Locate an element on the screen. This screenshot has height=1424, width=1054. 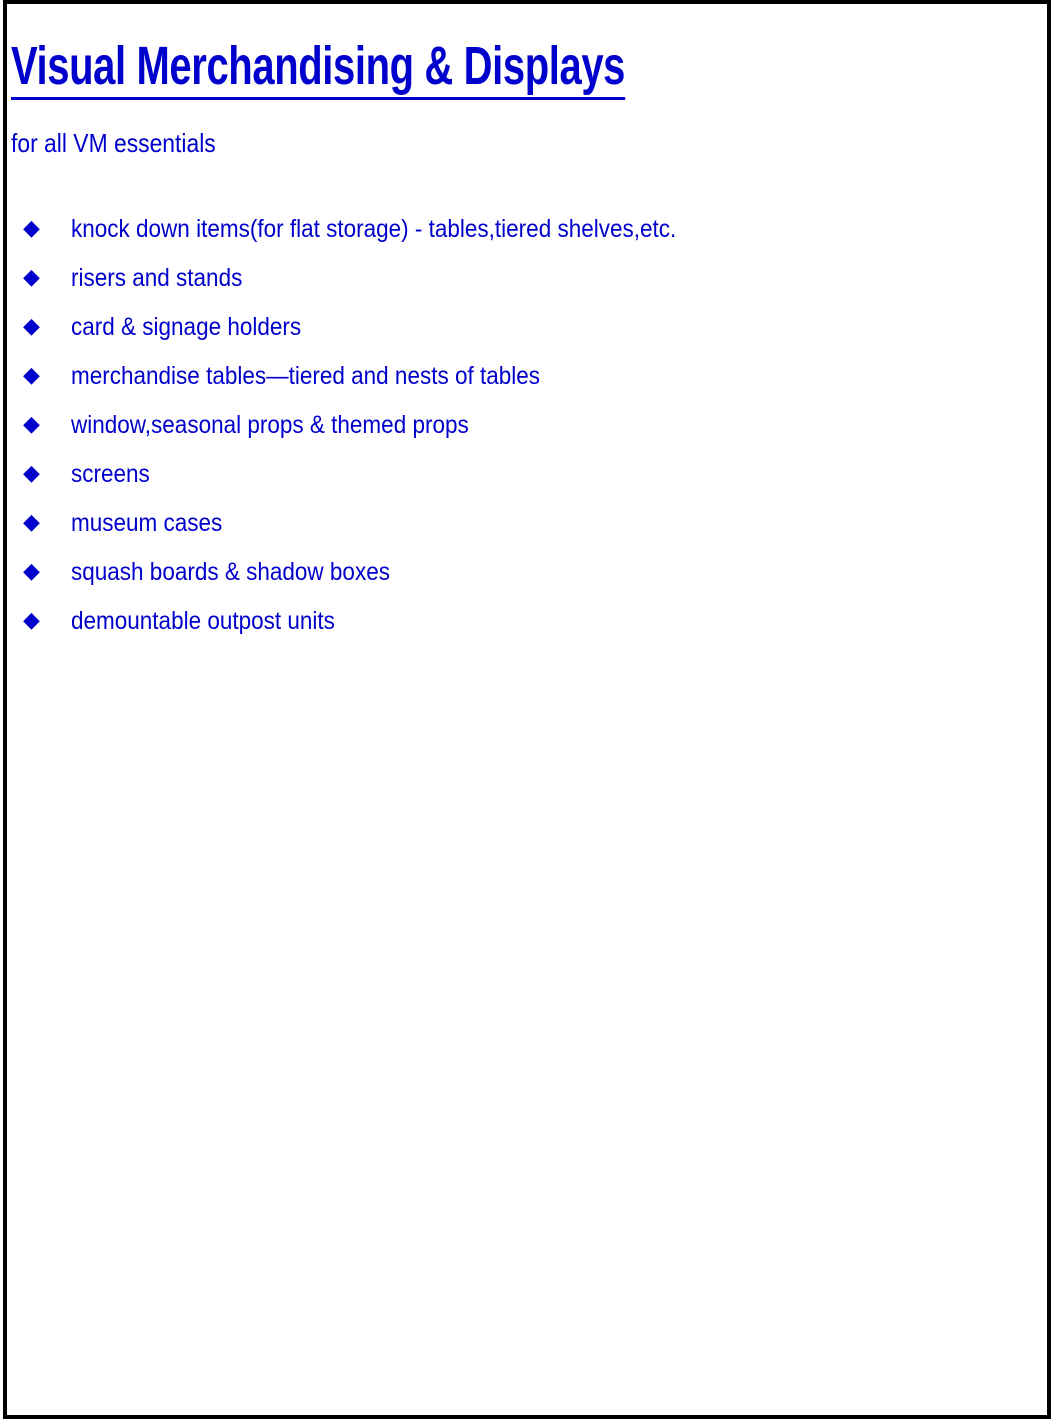
list-item-label: squash boards & shadow boxes is located at coordinates (230, 571).